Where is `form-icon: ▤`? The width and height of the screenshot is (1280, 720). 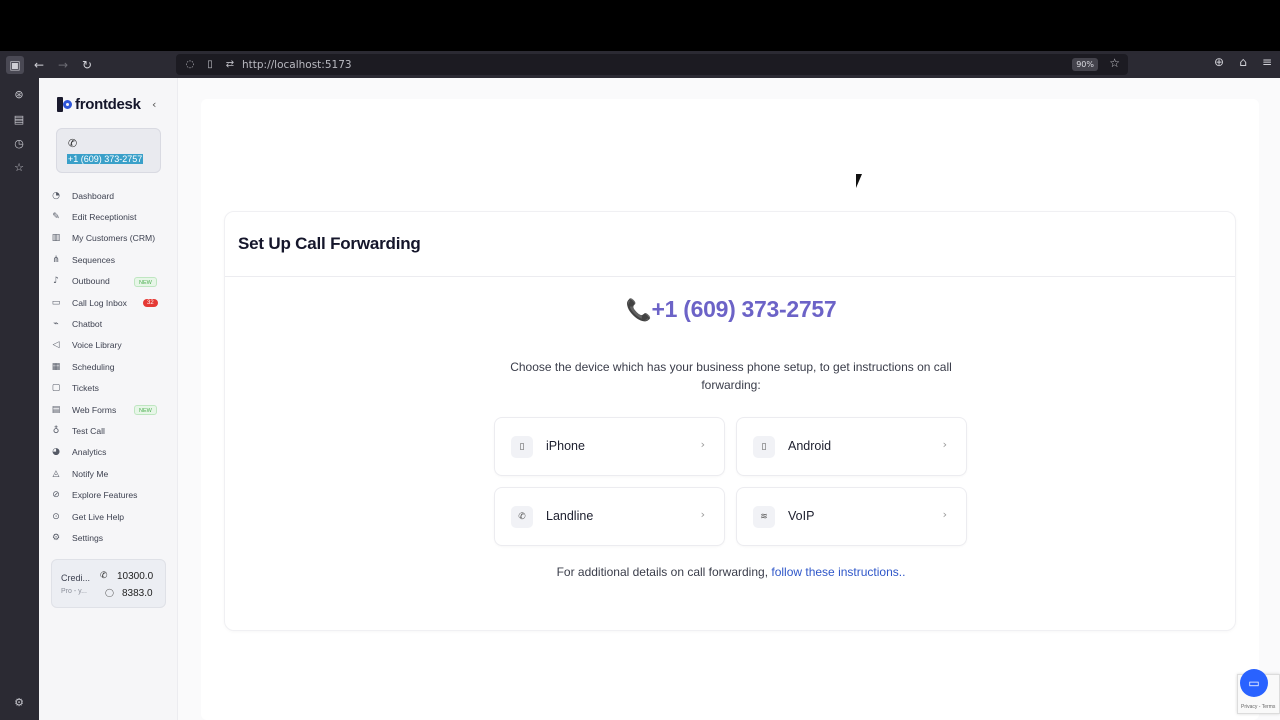
form-icon: ▤ is located at coordinates (56, 409).